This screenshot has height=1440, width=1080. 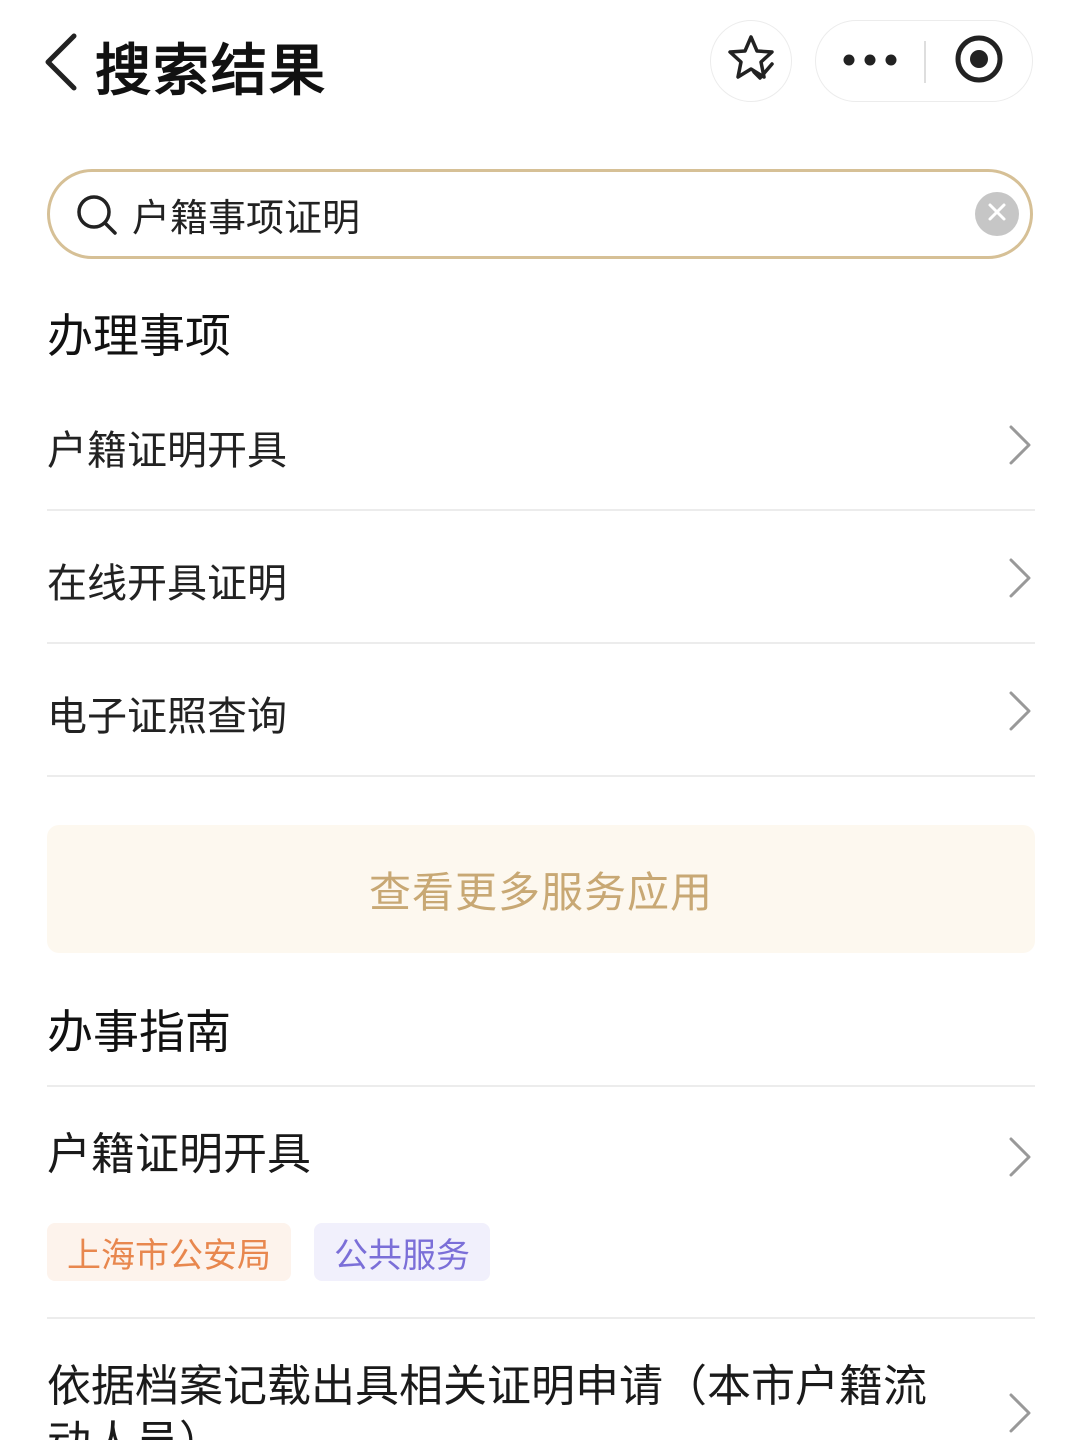 I want to click on view-more-services-button: 查看更多服务应用, so click(x=541, y=889).